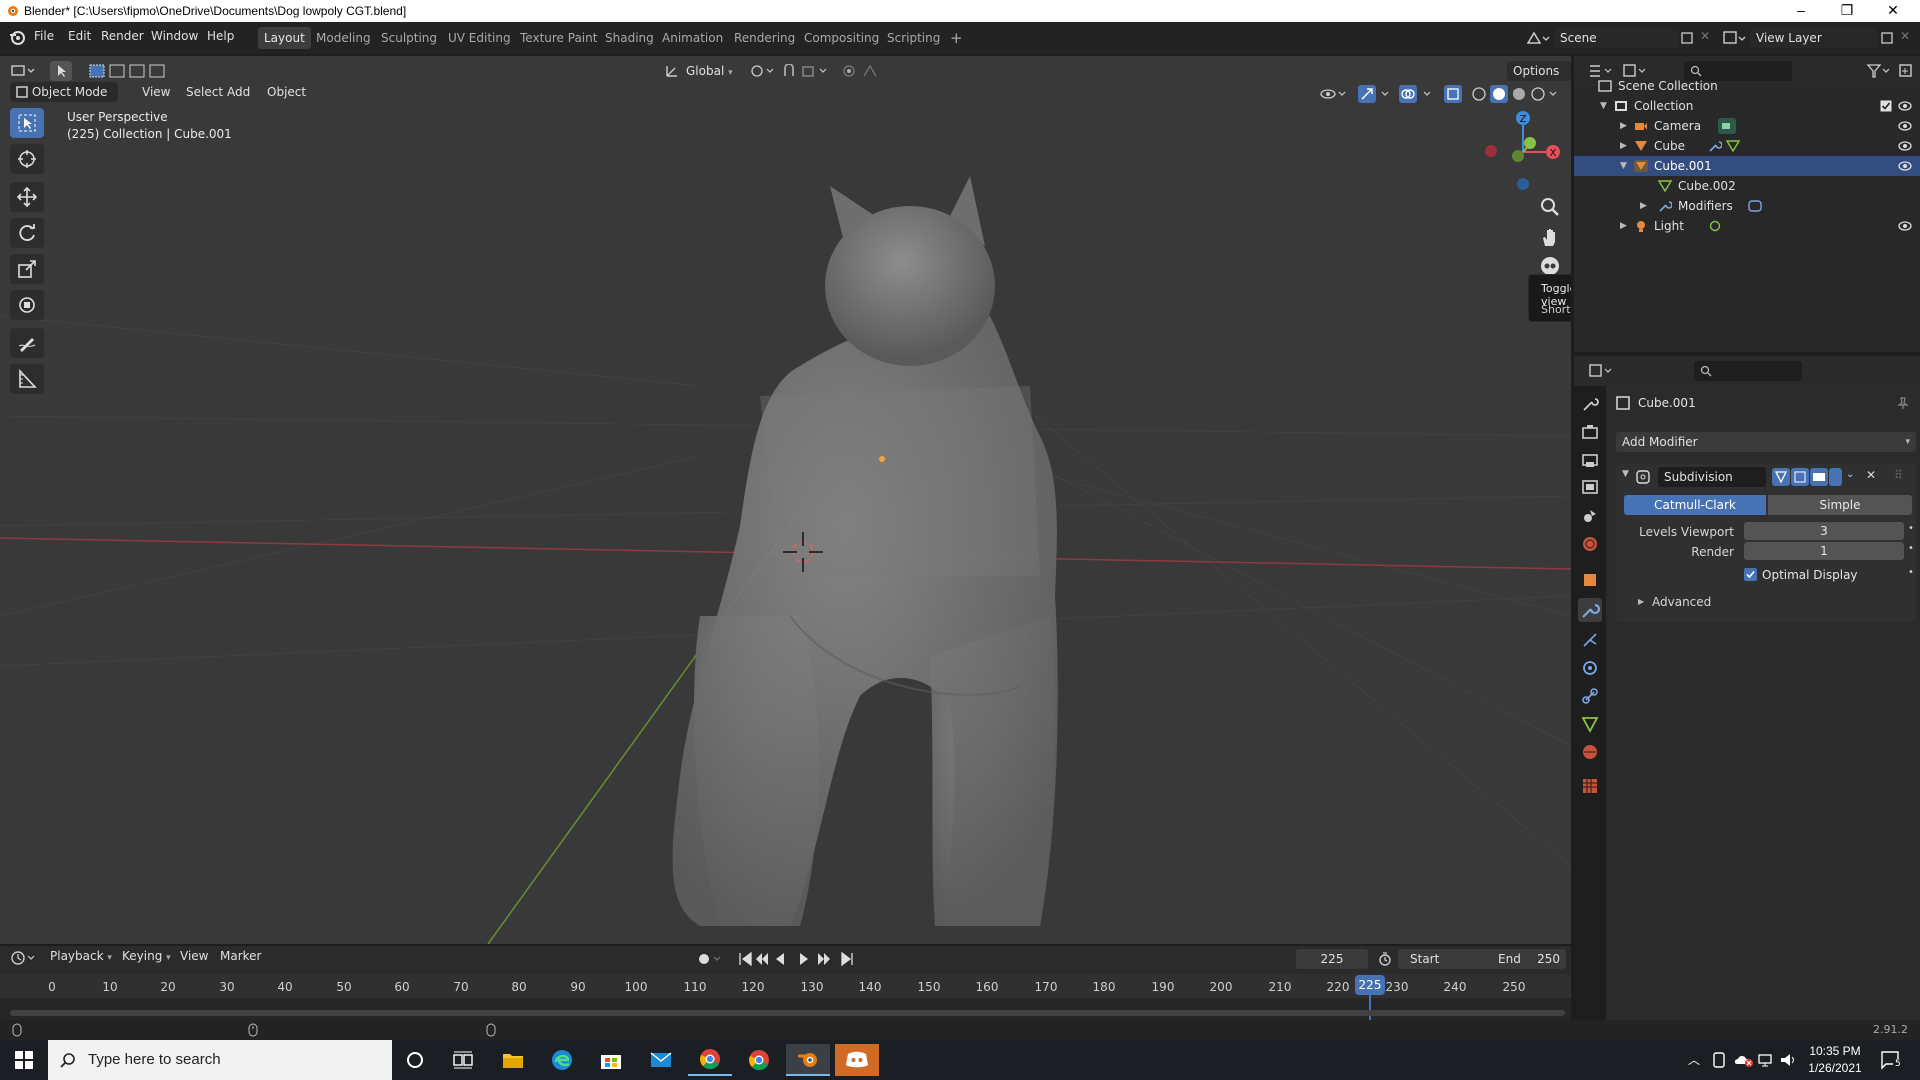  What do you see at coordinates (1767, 1060) in the screenshot?
I see `network-icon` at bounding box center [1767, 1060].